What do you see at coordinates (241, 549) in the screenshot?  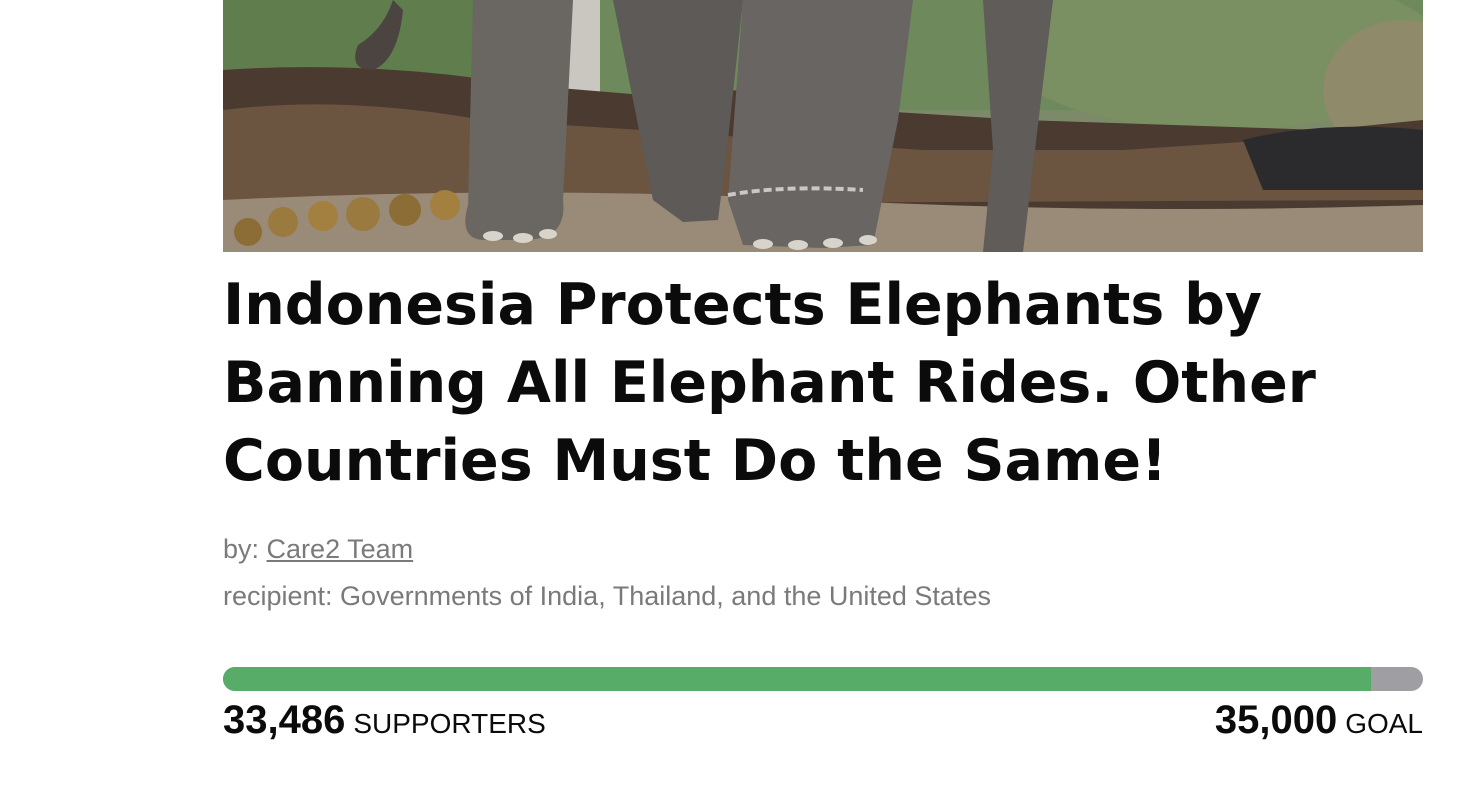 I see `author-prefix: by:` at bounding box center [241, 549].